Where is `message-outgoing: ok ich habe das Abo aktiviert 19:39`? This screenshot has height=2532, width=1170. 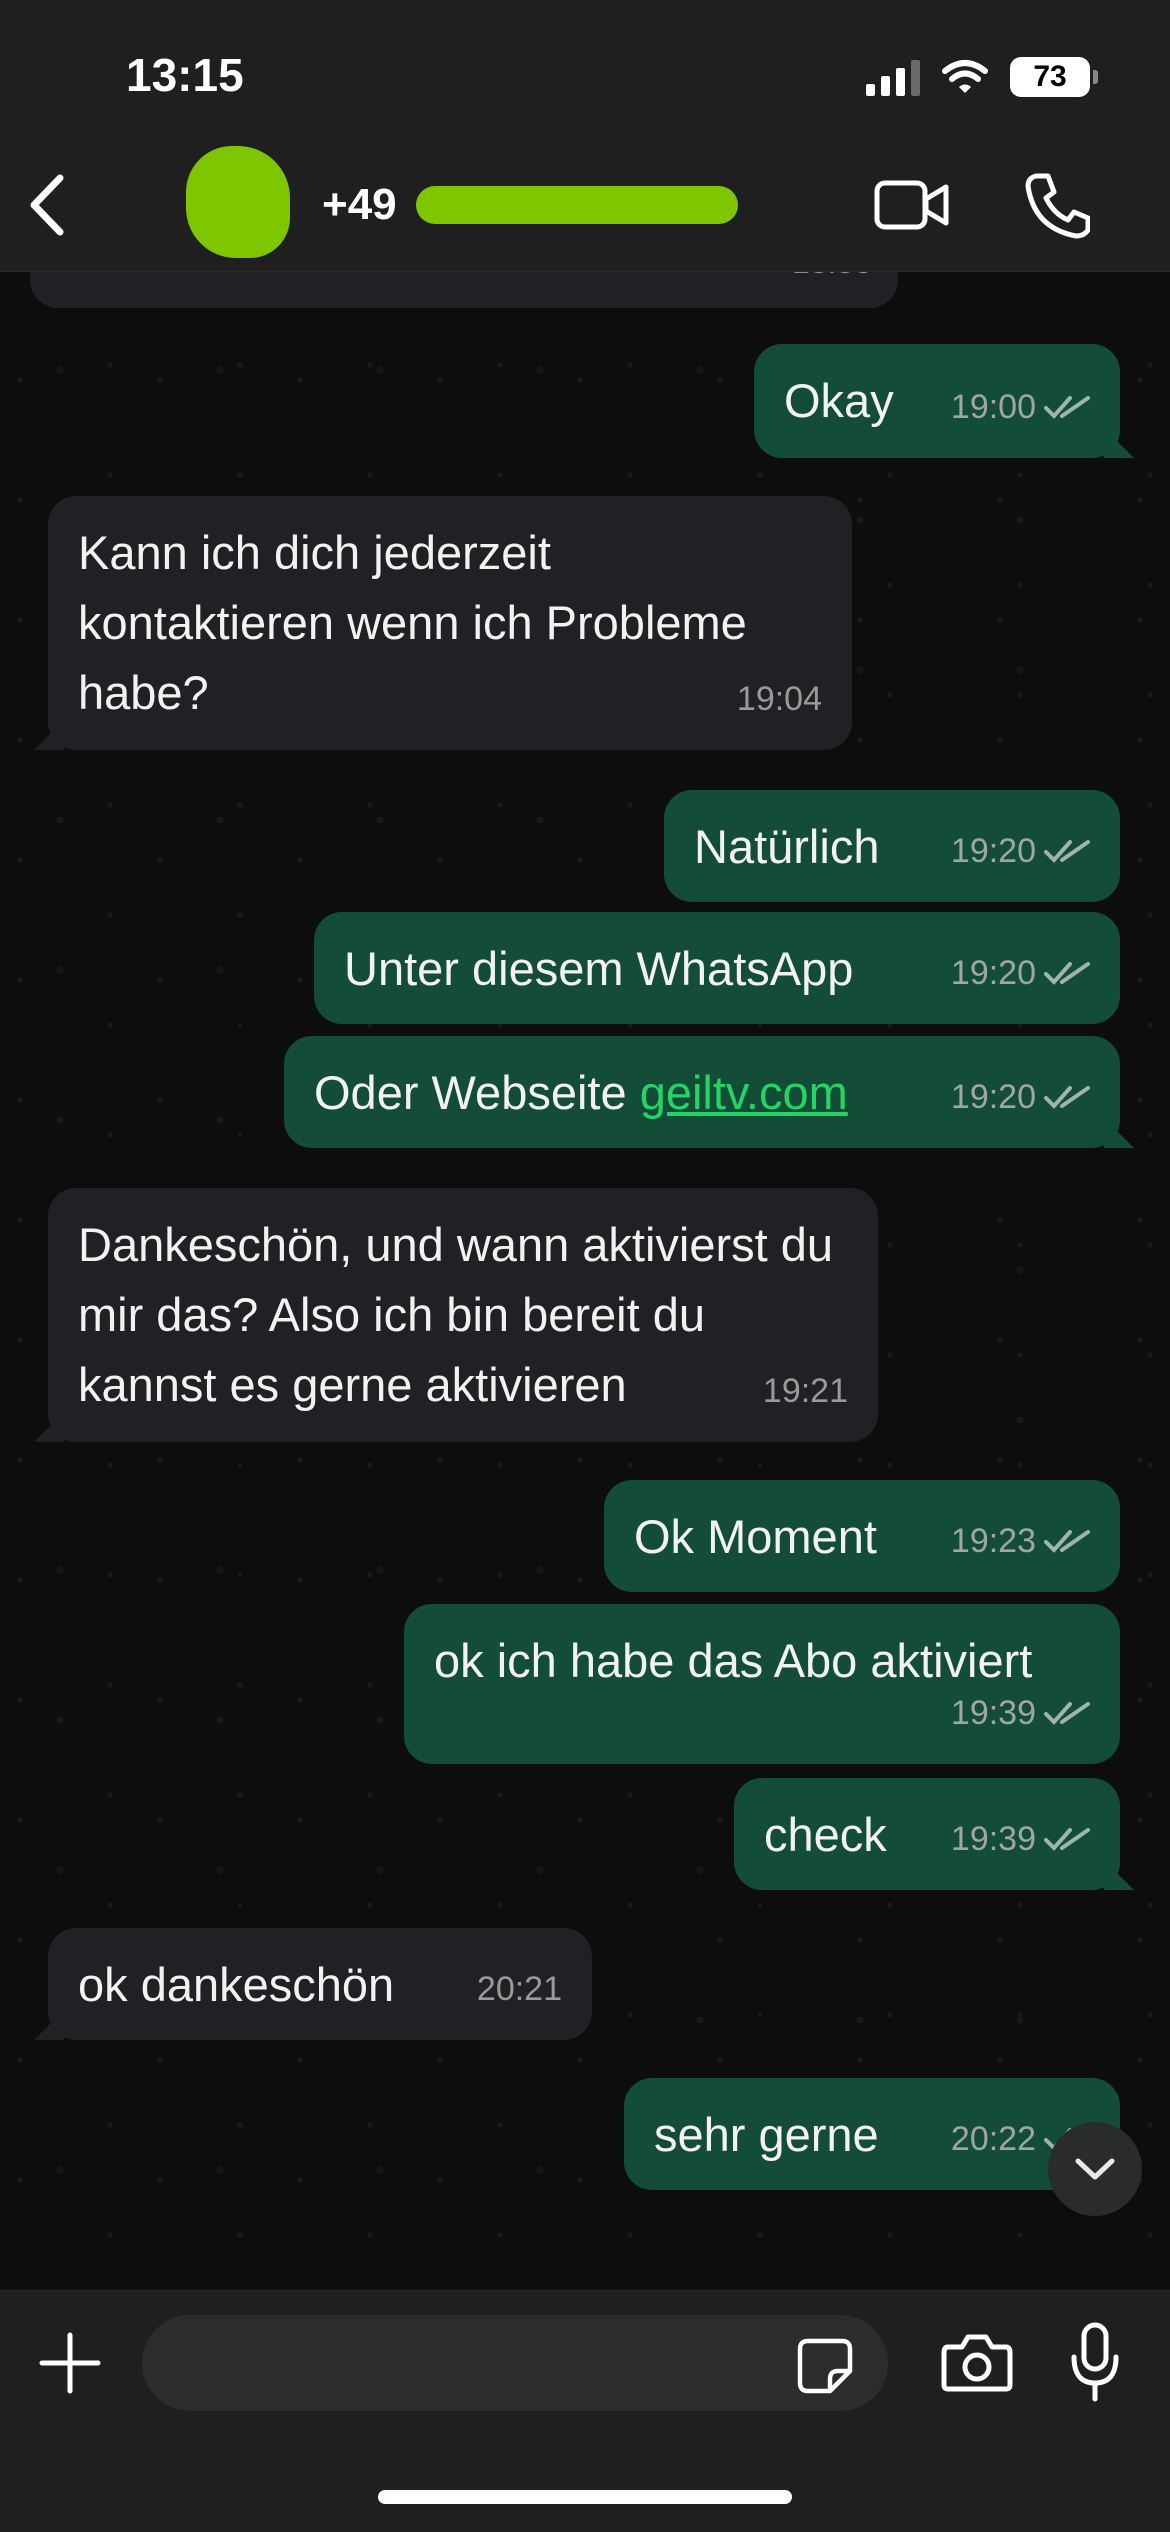
message-outgoing: ok ich habe das Abo aktiviert 19:39 is located at coordinates (762, 1684).